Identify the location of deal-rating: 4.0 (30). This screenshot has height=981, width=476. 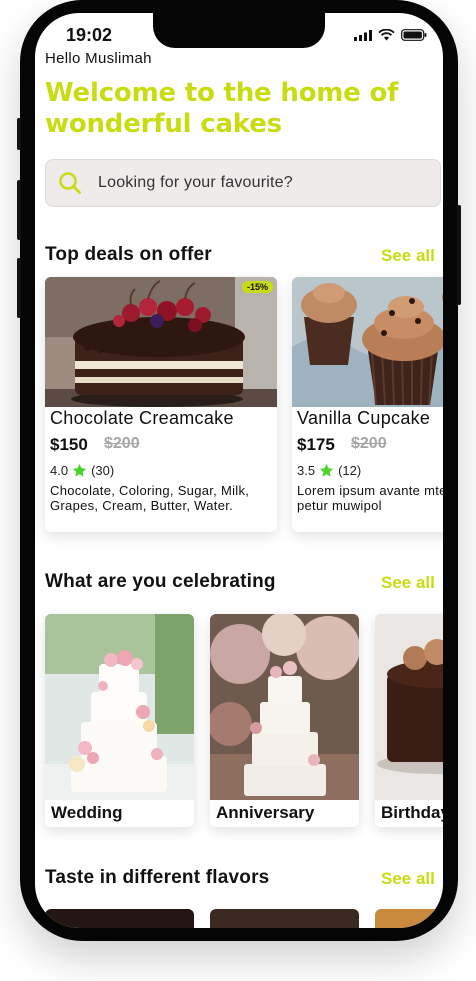
(82, 470).